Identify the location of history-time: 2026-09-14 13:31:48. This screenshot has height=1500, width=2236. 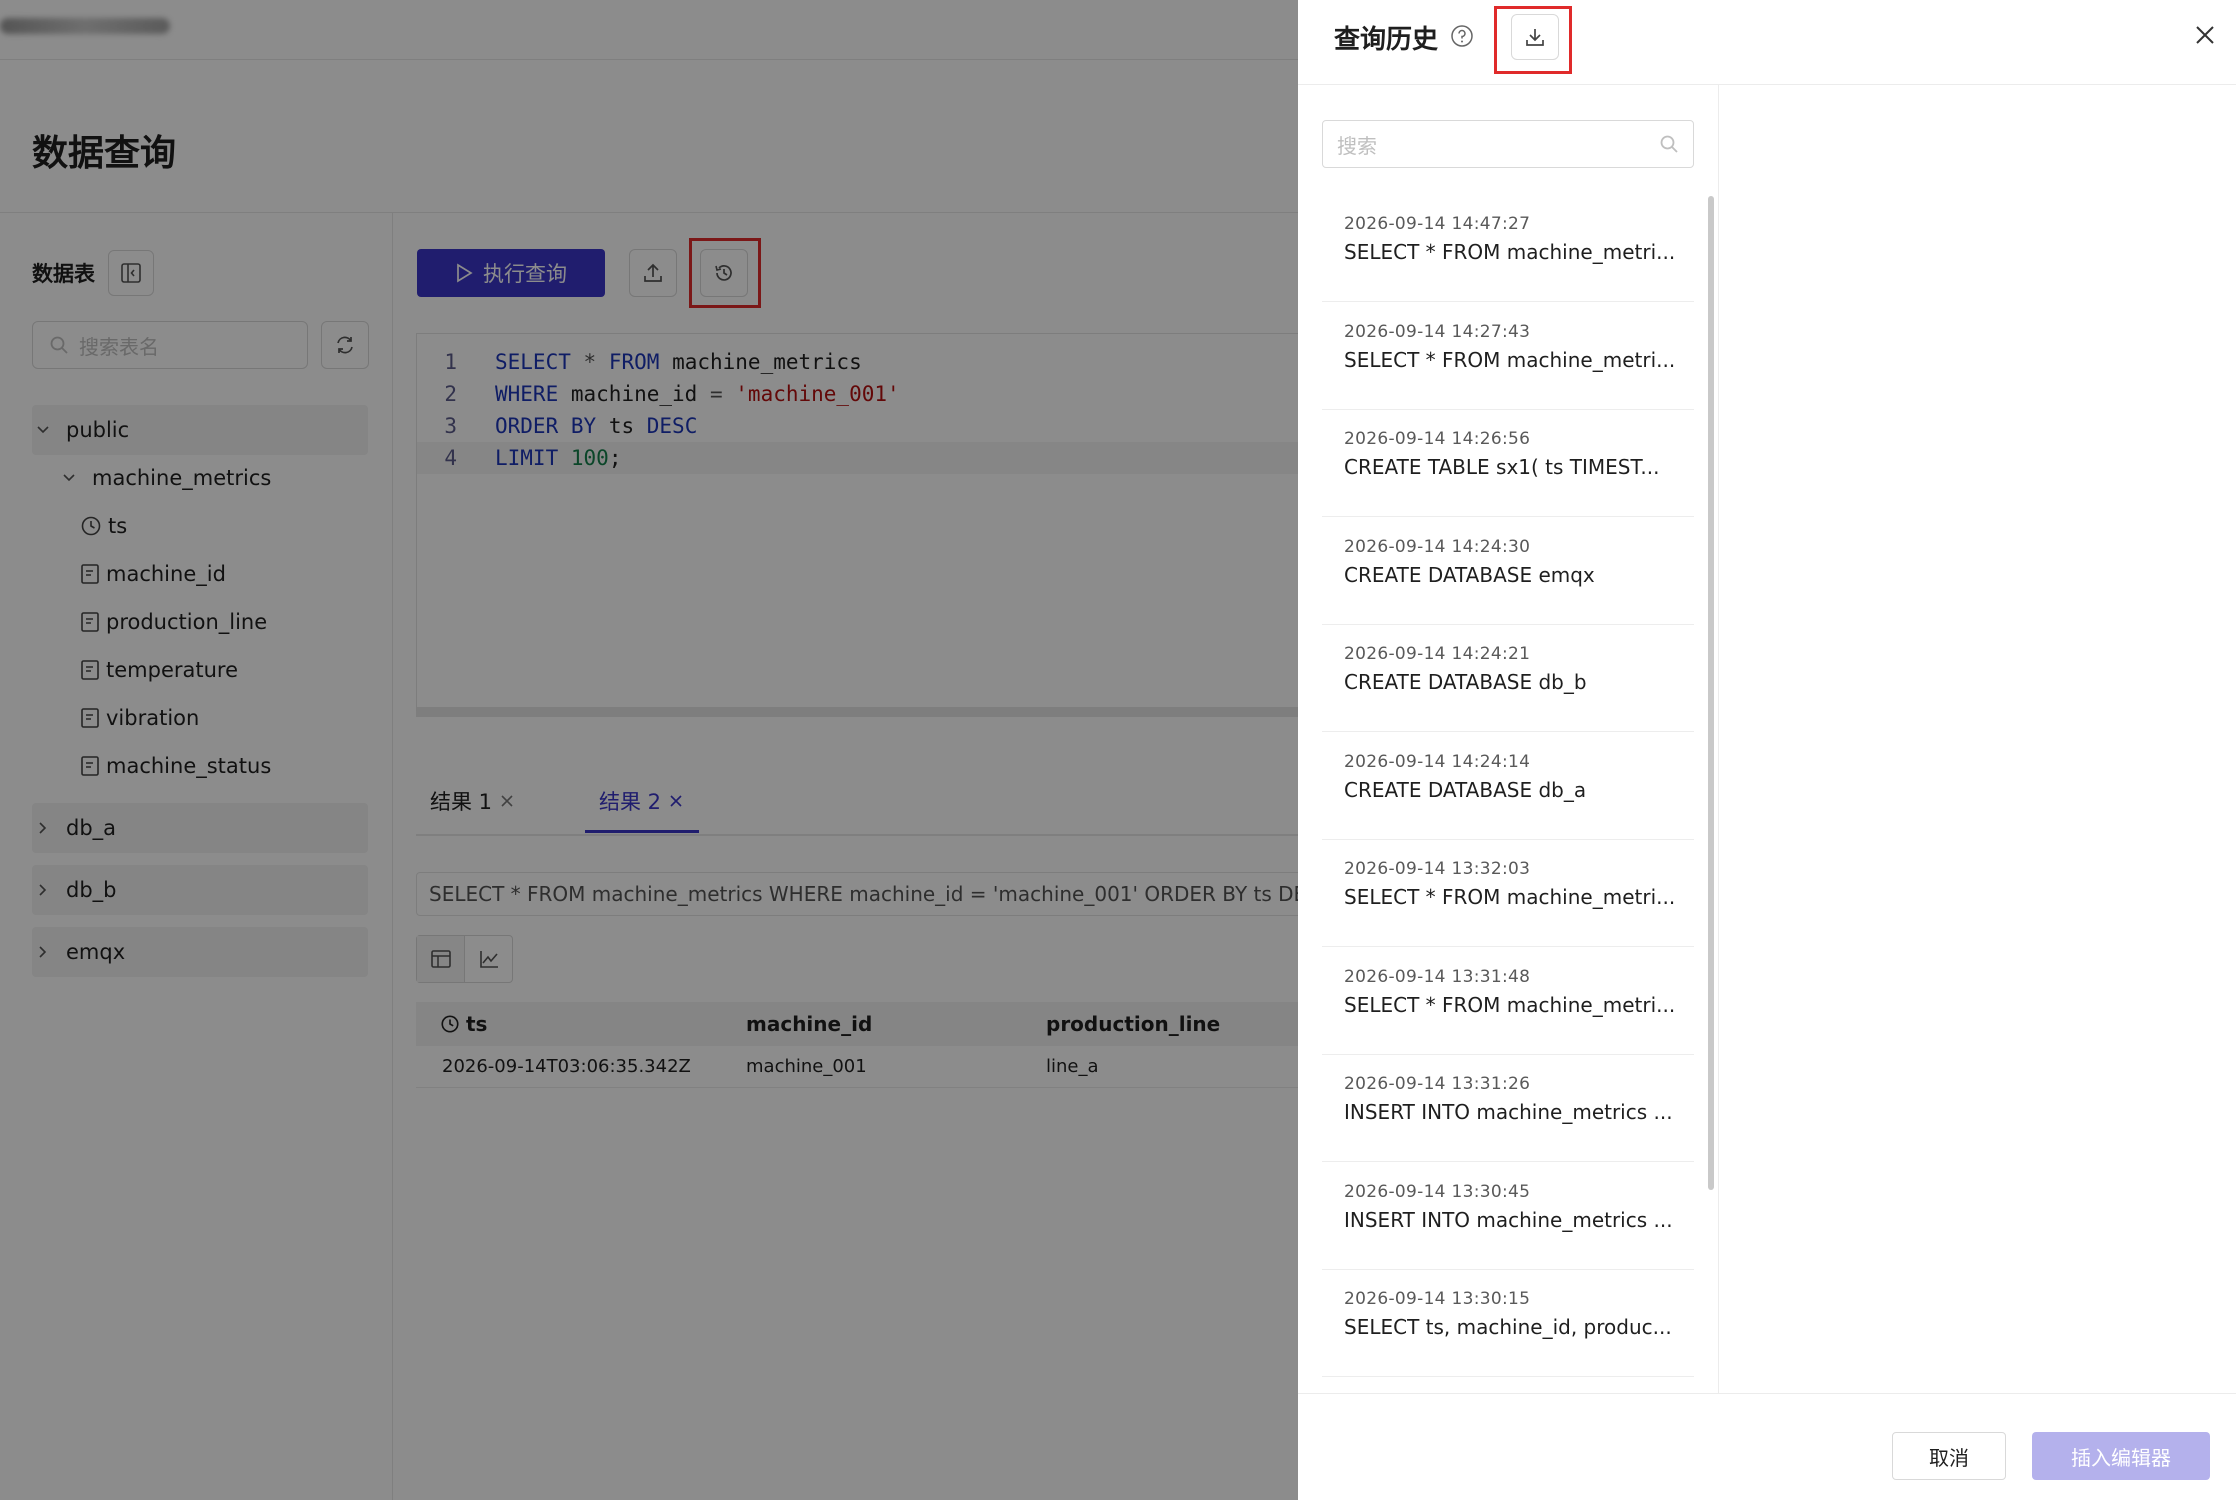
(1437, 977).